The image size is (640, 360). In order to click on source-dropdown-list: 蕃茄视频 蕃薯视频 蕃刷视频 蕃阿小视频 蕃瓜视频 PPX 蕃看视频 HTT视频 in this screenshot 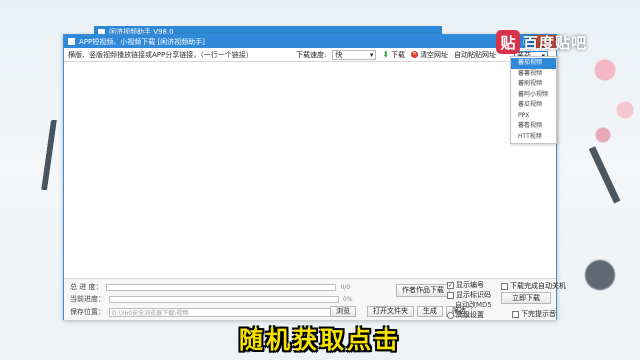, I will do `click(533, 100)`.